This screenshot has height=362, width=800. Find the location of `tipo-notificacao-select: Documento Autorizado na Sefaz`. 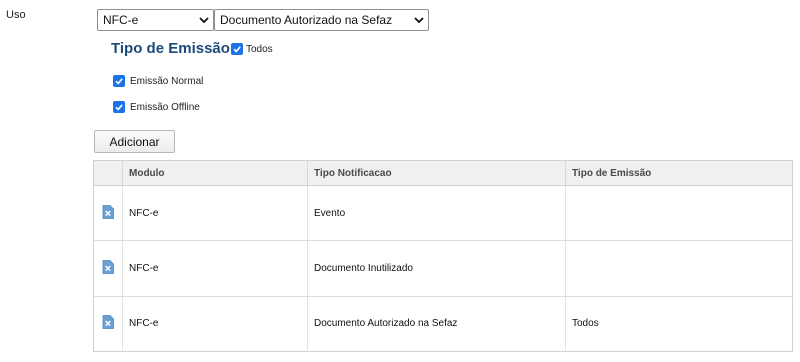

tipo-notificacao-select: Documento Autorizado na Sefaz is located at coordinates (321, 20).